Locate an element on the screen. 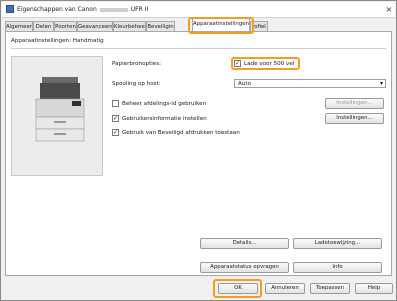  title-bar: Eigenschappen van Canon UFR II × is located at coordinates (198, 10).